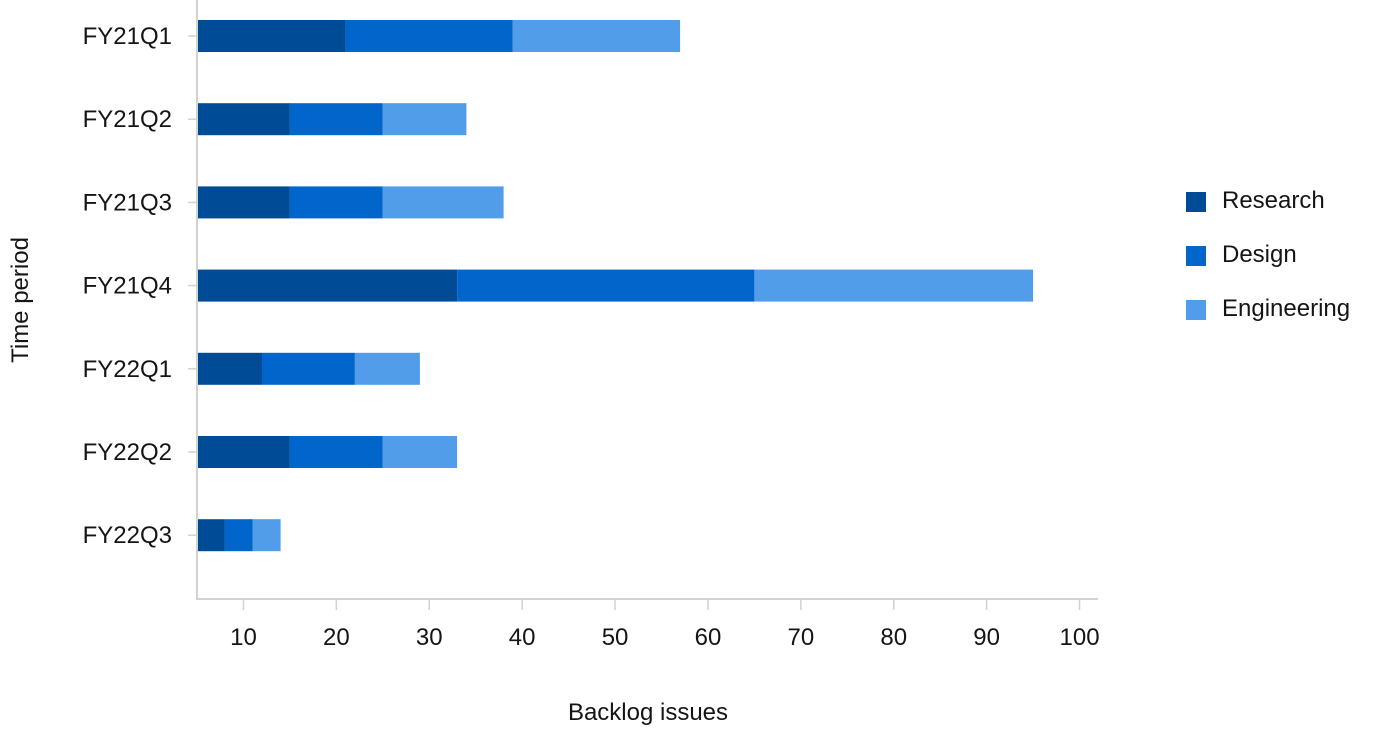 This screenshot has height=732, width=1380. Describe the element at coordinates (429, 637) in the screenshot. I see `x-tick-label: 30` at that location.